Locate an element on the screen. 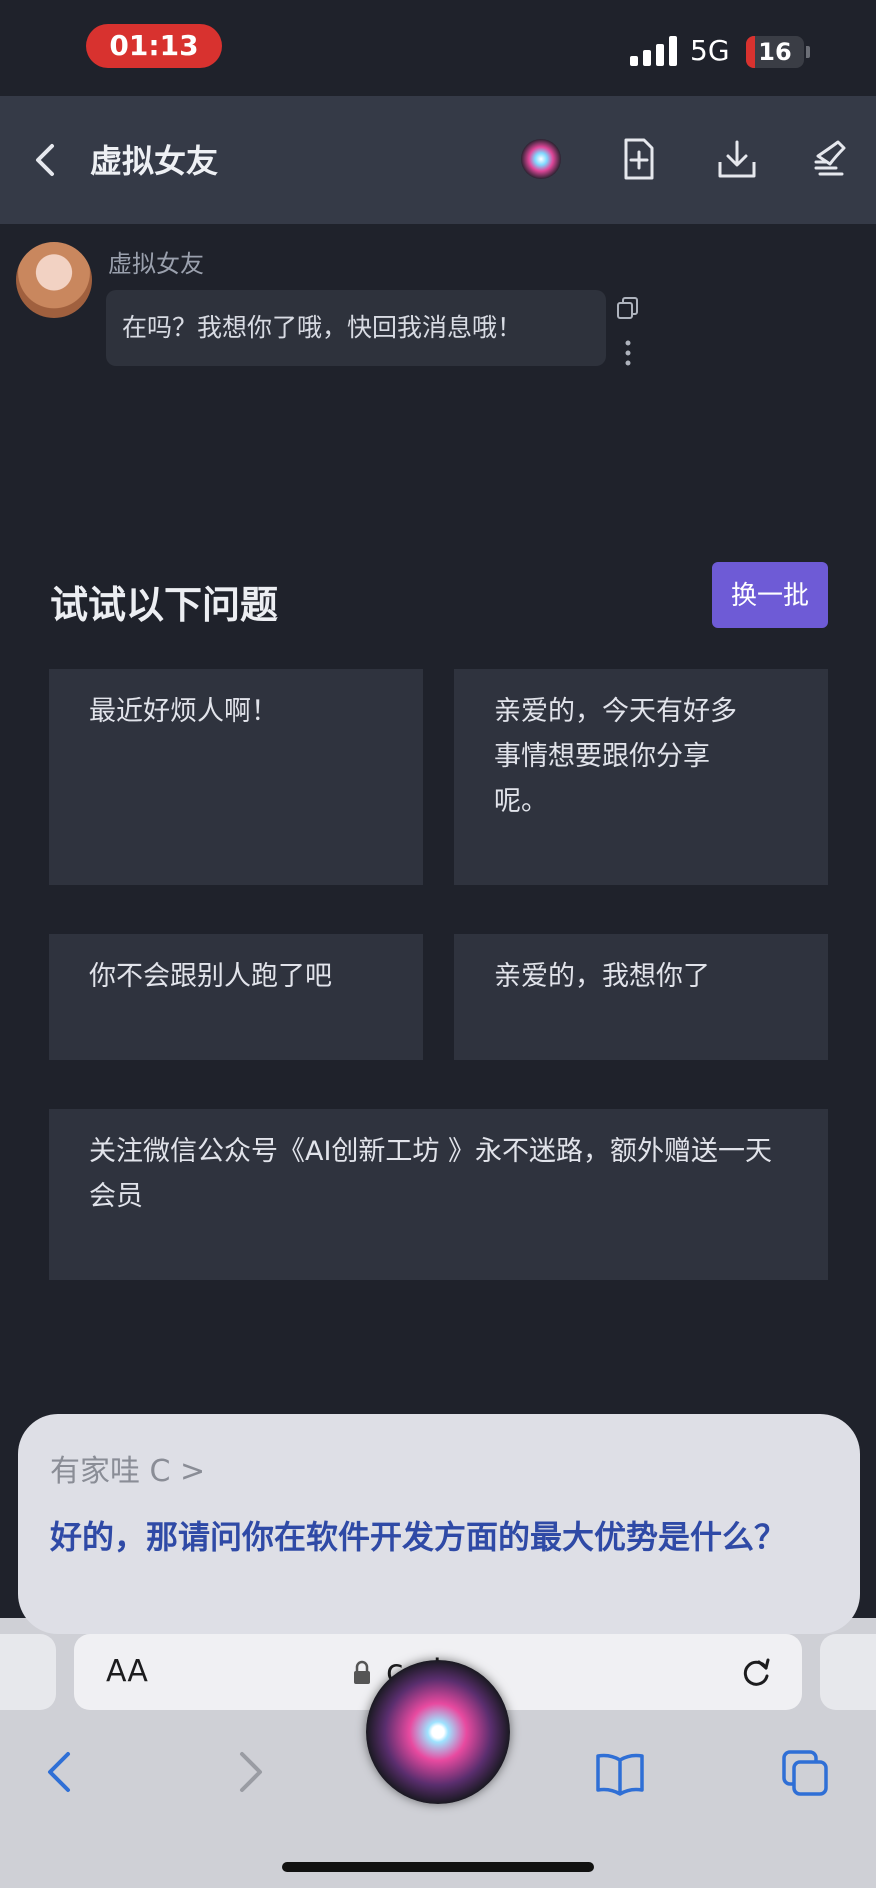  siri-orb-icon is located at coordinates (438, 1732).